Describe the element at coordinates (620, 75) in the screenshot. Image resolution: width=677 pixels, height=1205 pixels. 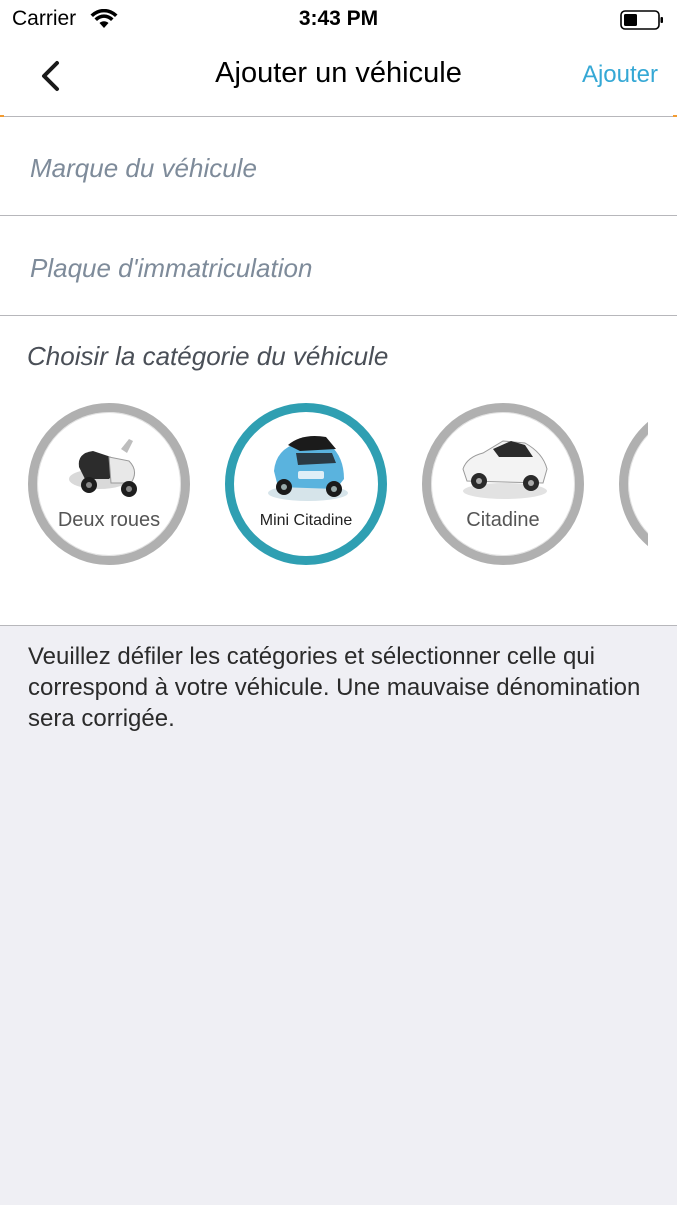
I see `add-button: Ajouter` at that location.